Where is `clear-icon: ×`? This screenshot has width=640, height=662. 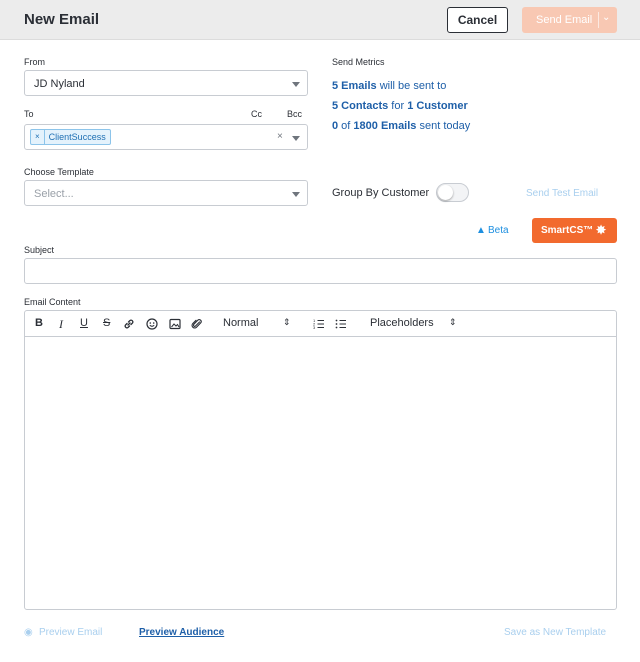 clear-icon: × is located at coordinates (280, 136).